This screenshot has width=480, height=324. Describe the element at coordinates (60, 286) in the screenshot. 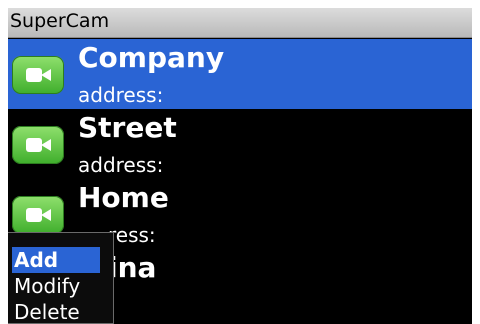

I see `menu-item-modify: Modify` at that location.